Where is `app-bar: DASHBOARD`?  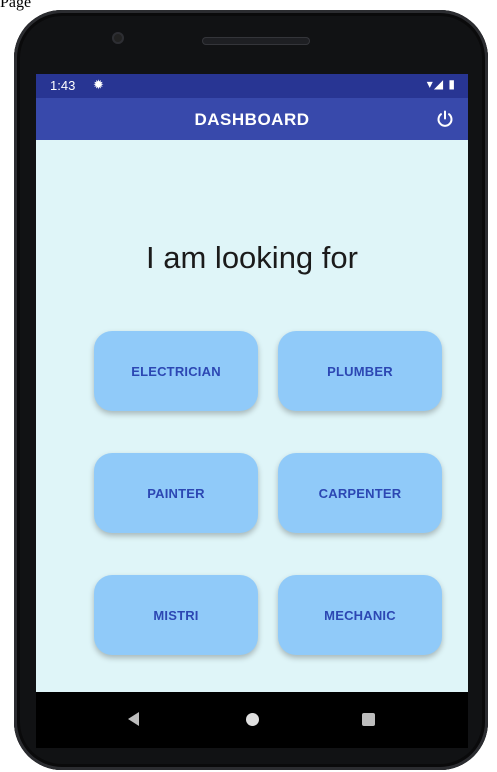
app-bar: DASHBOARD is located at coordinates (252, 119).